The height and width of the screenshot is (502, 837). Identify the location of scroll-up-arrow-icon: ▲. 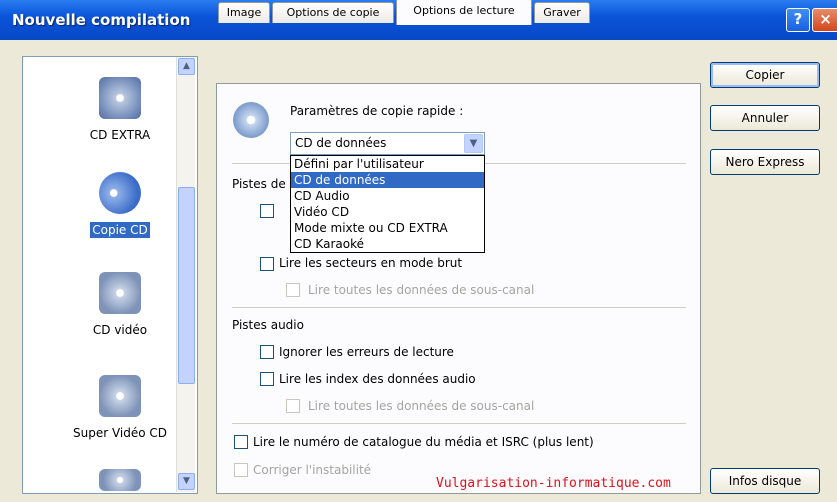
(186, 66).